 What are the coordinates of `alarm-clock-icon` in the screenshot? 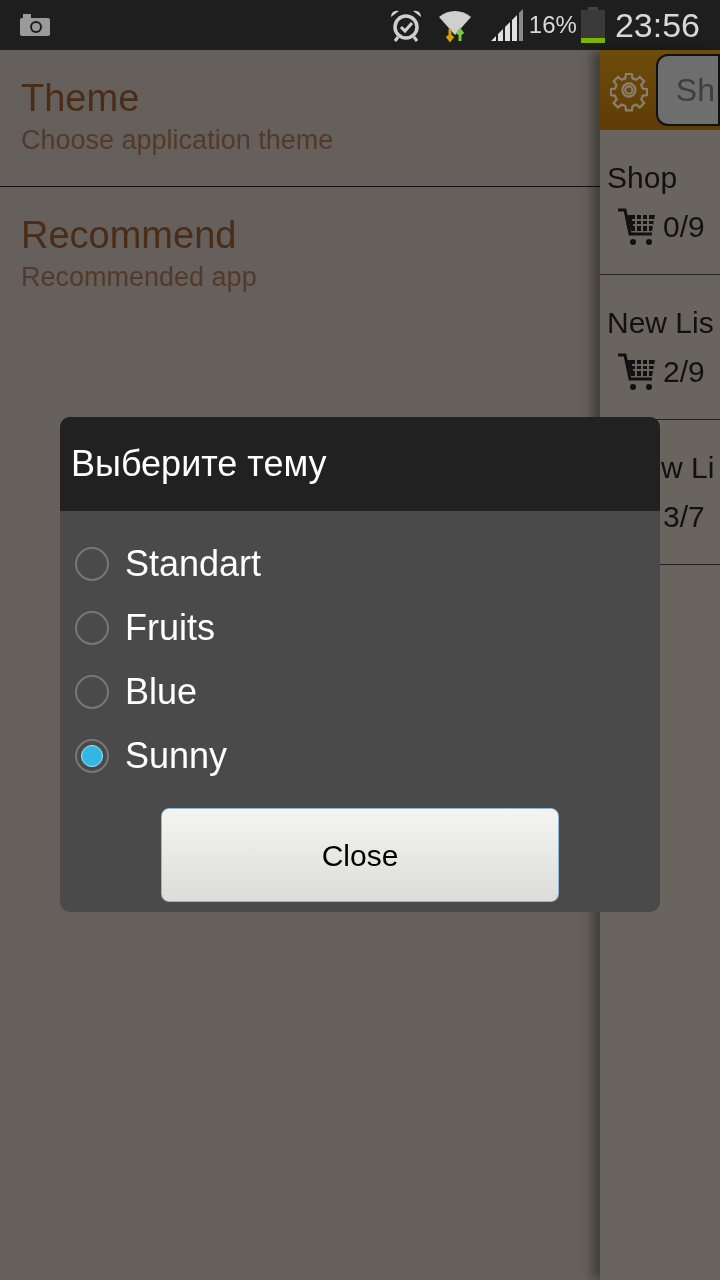 It's located at (405, 25).